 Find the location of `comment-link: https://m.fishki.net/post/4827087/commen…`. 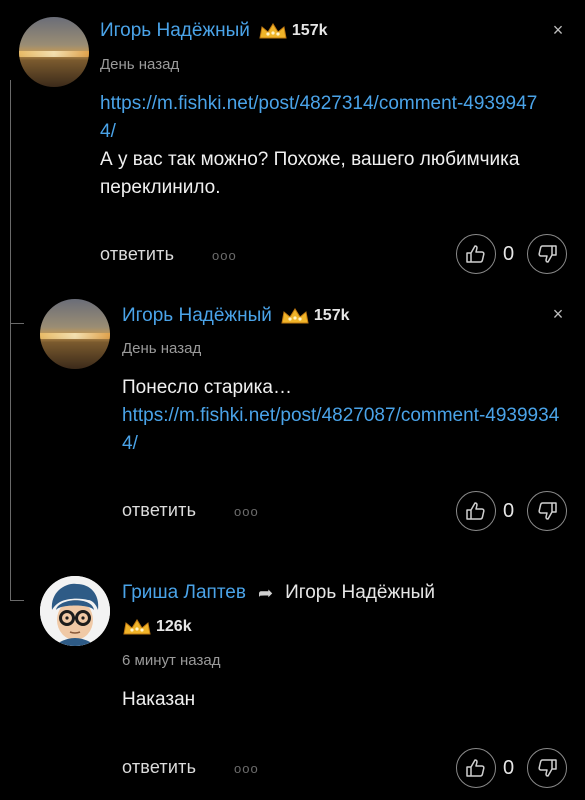

comment-link: https://m.fishki.net/post/4827087/commen… is located at coordinates (340, 429).